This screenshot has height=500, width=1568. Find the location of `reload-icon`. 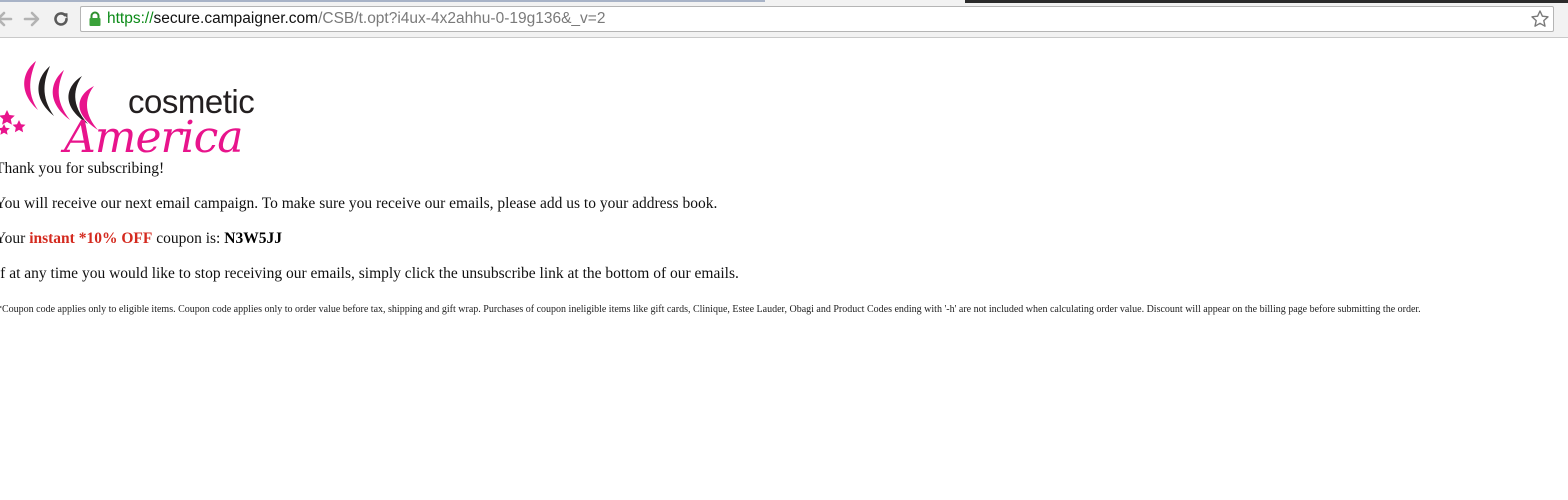

reload-icon is located at coordinates (61, 19).